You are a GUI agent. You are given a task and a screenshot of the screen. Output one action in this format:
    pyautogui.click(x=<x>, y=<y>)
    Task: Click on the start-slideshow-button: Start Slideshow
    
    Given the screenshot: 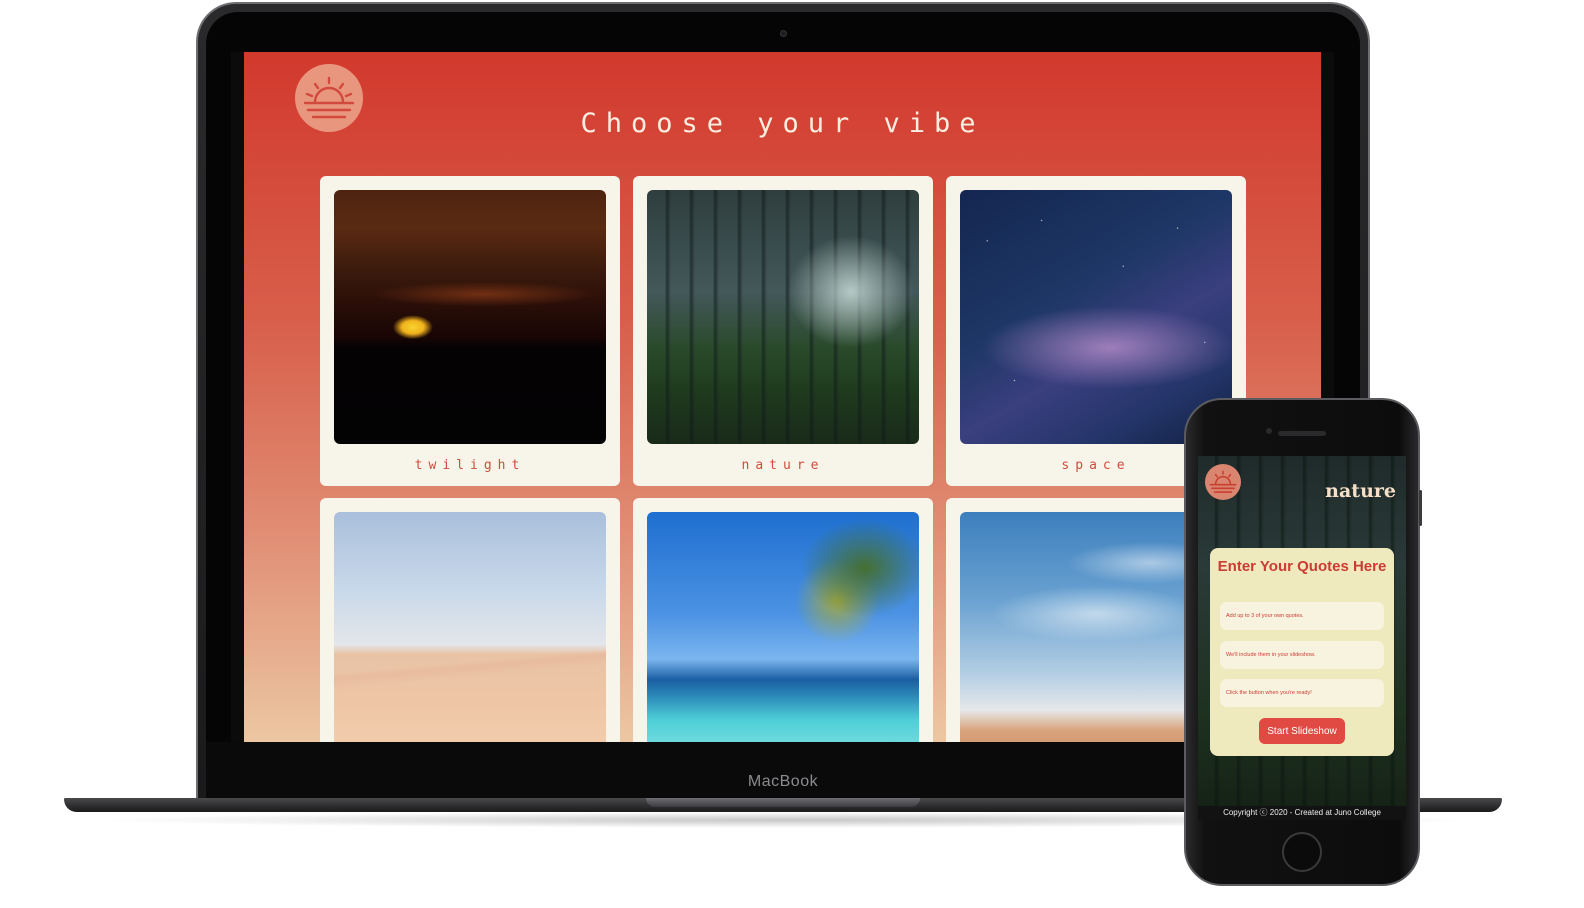 What is the action you would take?
    pyautogui.click(x=1302, y=731)
    